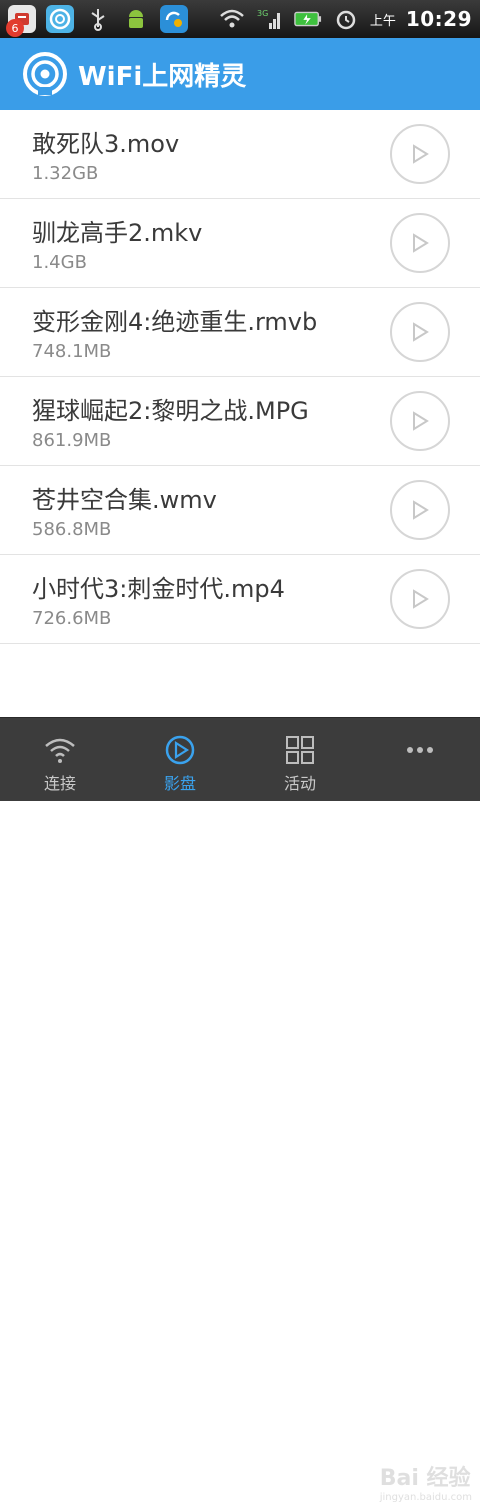  I want to click on tab-activity: 活动, so click(300, 759).